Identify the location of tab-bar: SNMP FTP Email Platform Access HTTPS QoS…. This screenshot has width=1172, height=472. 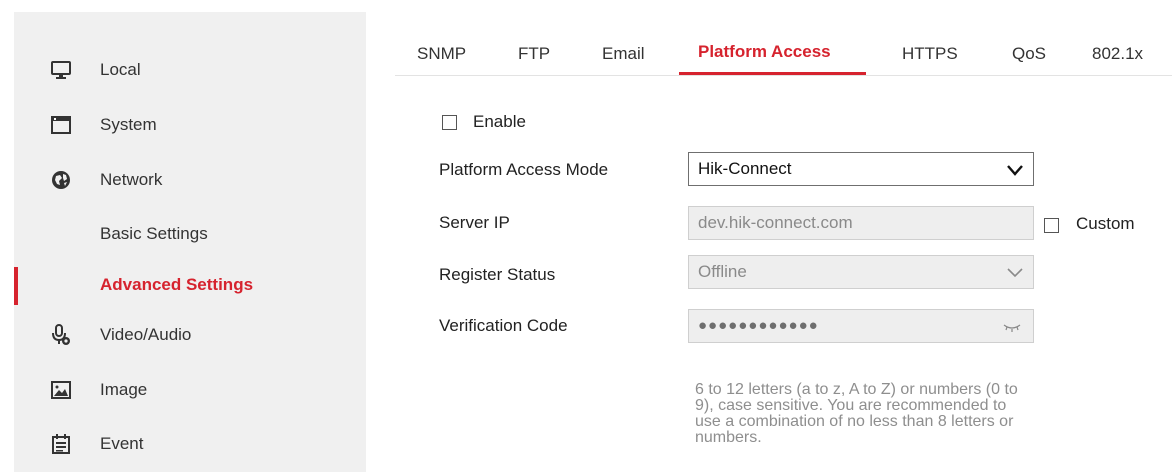
(783, 56).